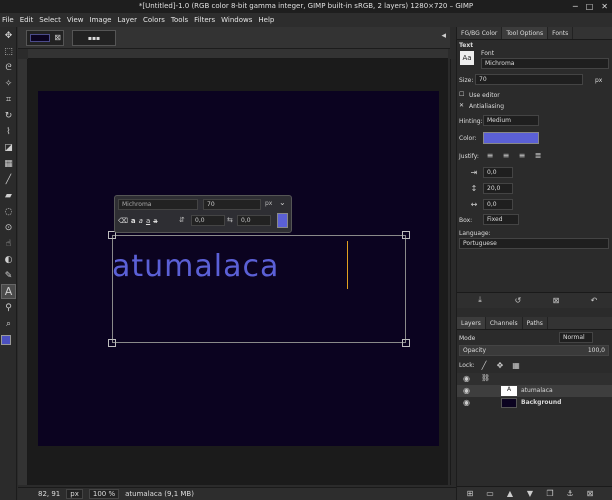 The height and width of the screenshot is (500, 612). I want to click on justify-fill-icon: ≣, so click(538, 155).